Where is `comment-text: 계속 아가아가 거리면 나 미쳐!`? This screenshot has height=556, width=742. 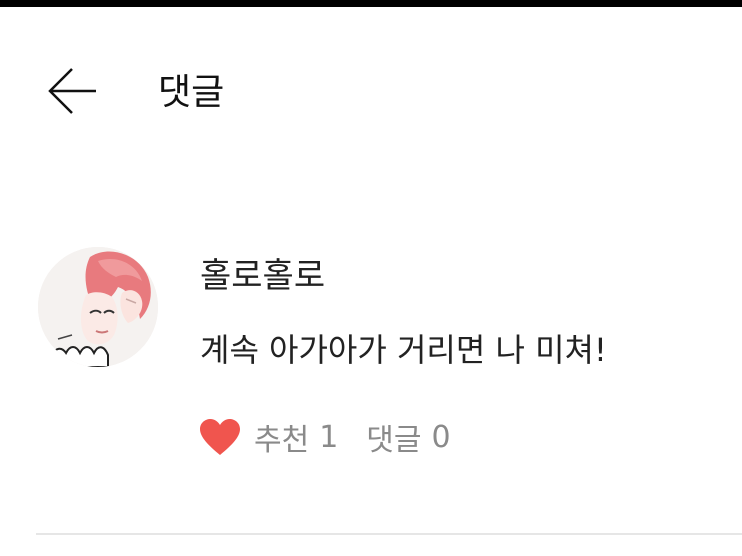 comment-text: 계속 아가아가 거리면 나 미쳐! is located at coordinates (403, 350).